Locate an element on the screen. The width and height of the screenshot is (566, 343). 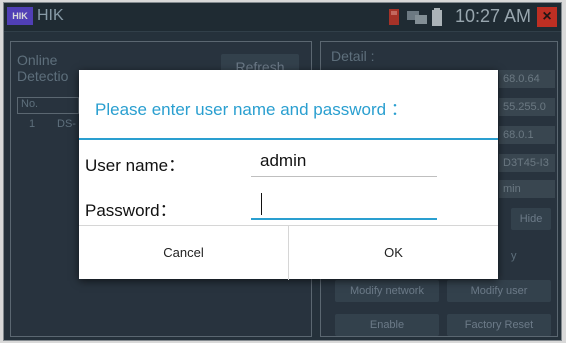
password-label: Password： is located at coordinates (131, 210).